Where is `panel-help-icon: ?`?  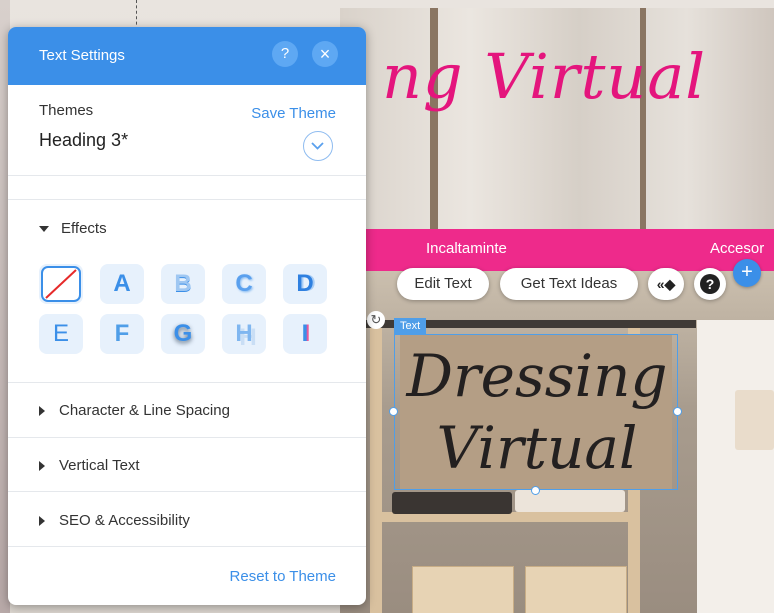 panel-help-icon: ? is located at coordinates (285, 54).